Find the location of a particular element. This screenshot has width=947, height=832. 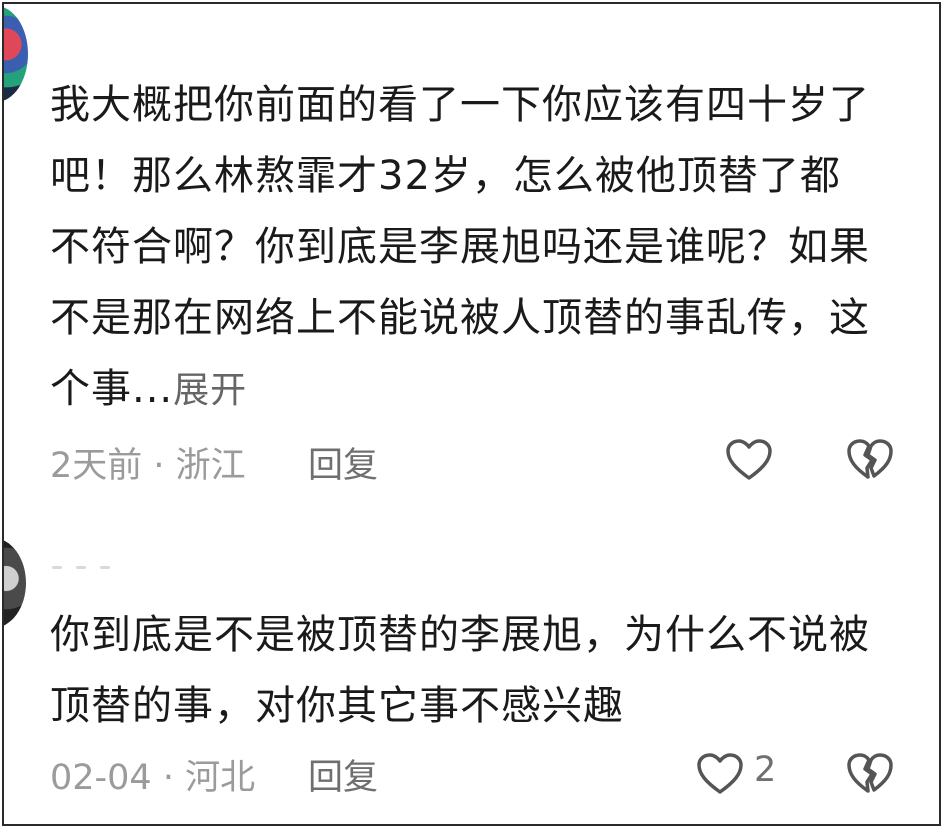

comment-datetime-location: 2天前 · 浙江 is located at coordinates (148, 465).